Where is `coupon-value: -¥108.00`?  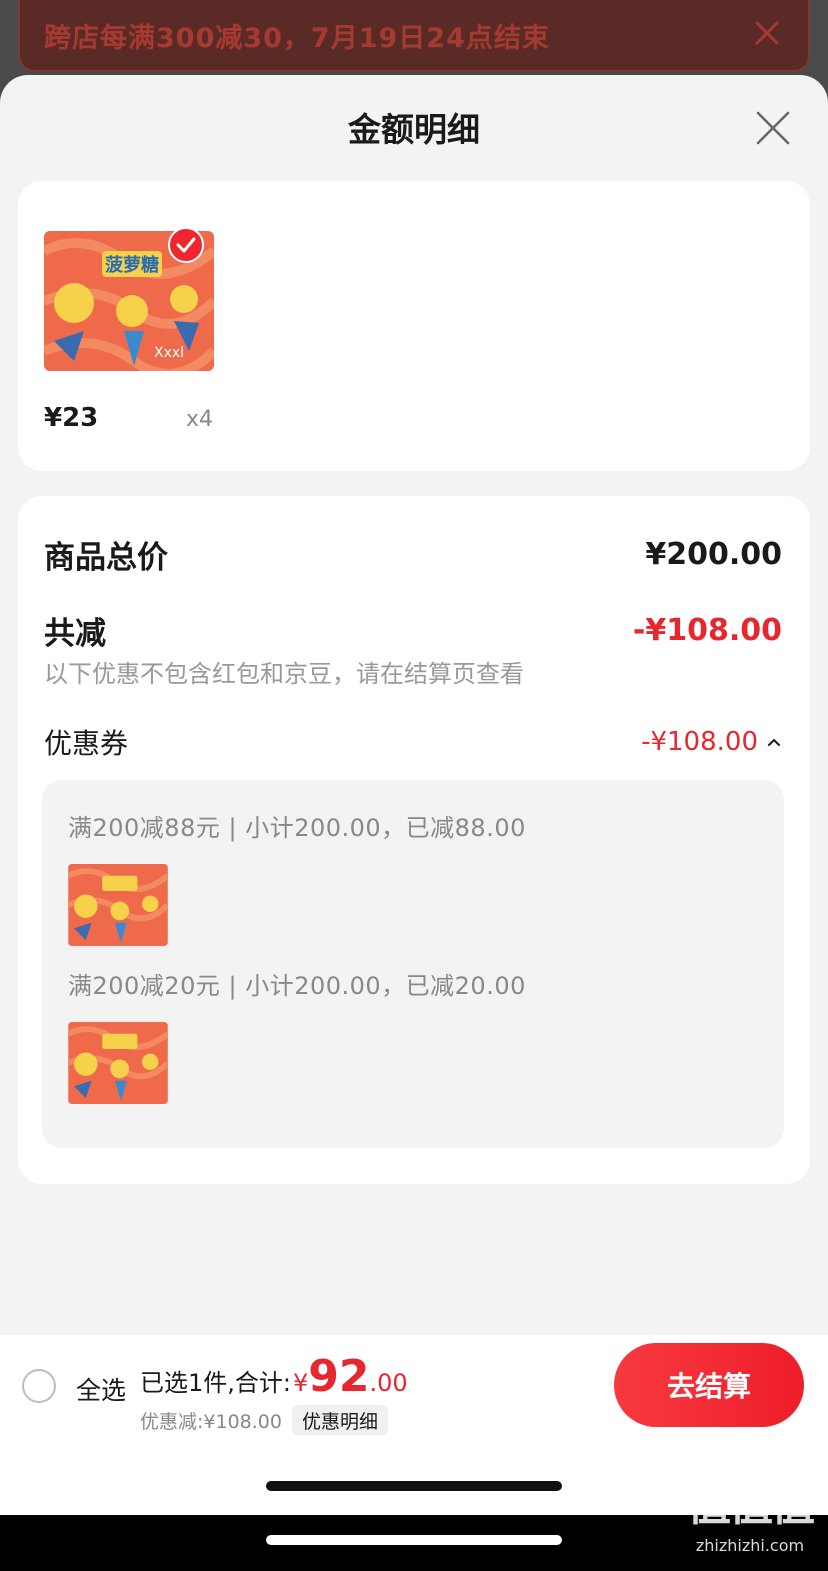 coupon-value: -¥108.00 is located at coordinates (699, 742).